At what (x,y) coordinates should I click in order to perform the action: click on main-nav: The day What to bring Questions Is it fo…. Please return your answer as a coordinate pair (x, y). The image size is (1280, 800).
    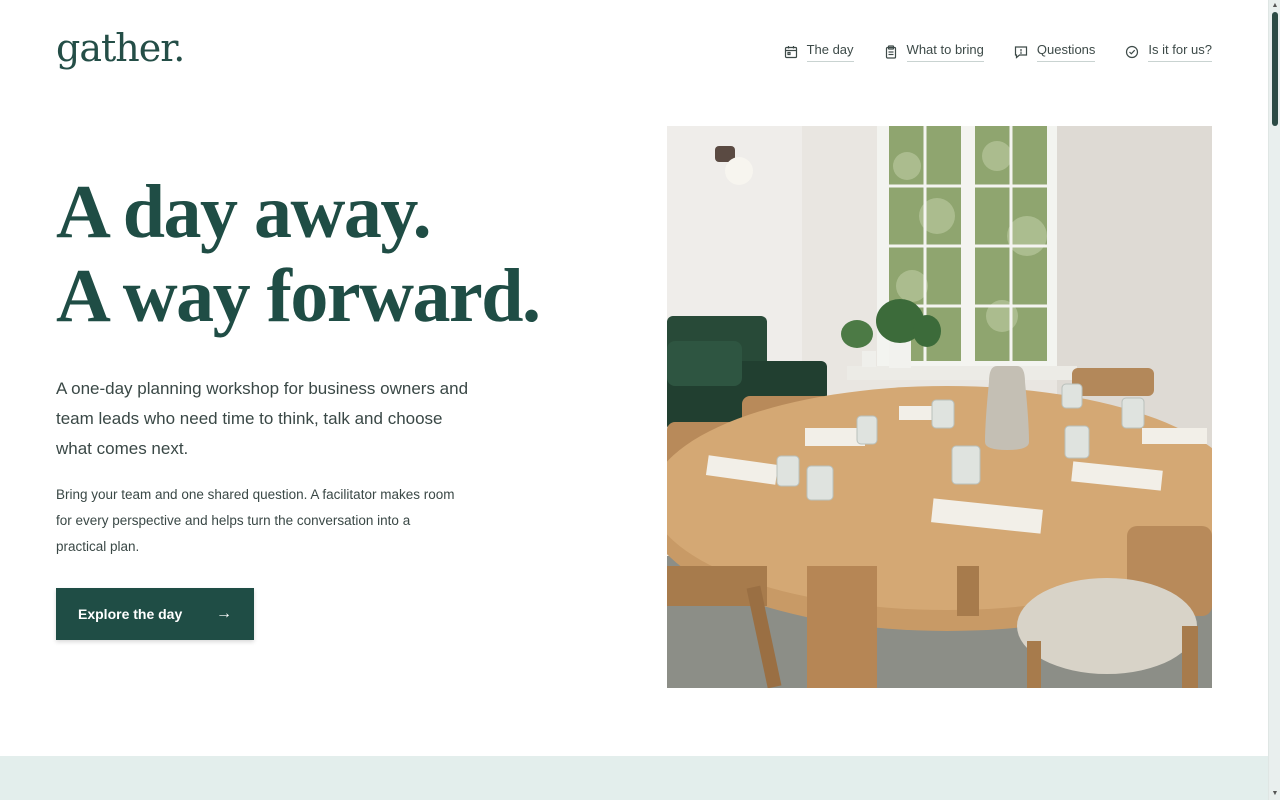
    Looking at the image, I should click on (998, 52).